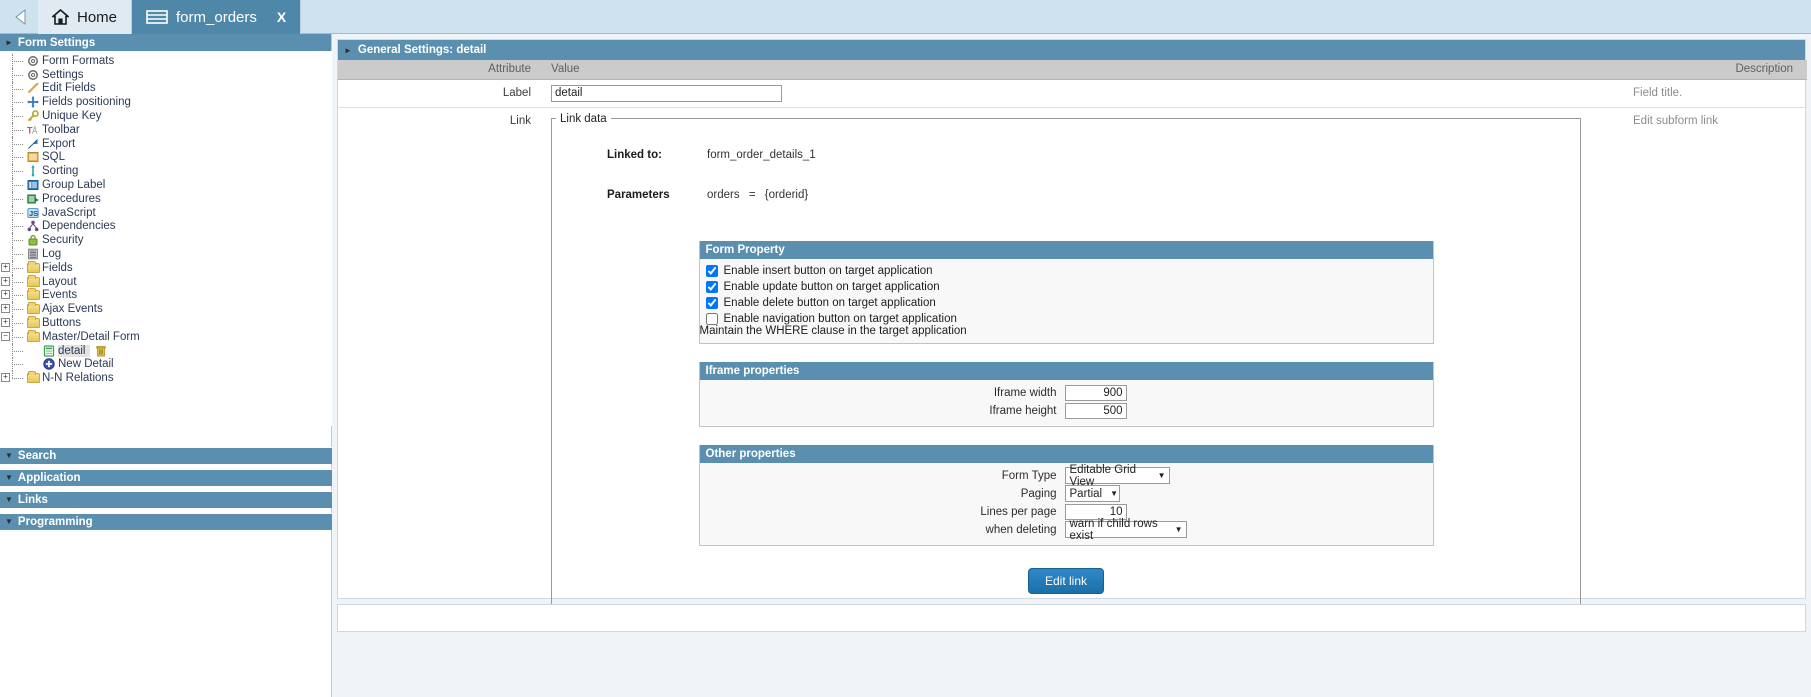 This screenshot has width=1811, height=697. What do you see at coordinates (33, 102) in the screenshot?
I see `move-icon` at bounding box center [33, 102].